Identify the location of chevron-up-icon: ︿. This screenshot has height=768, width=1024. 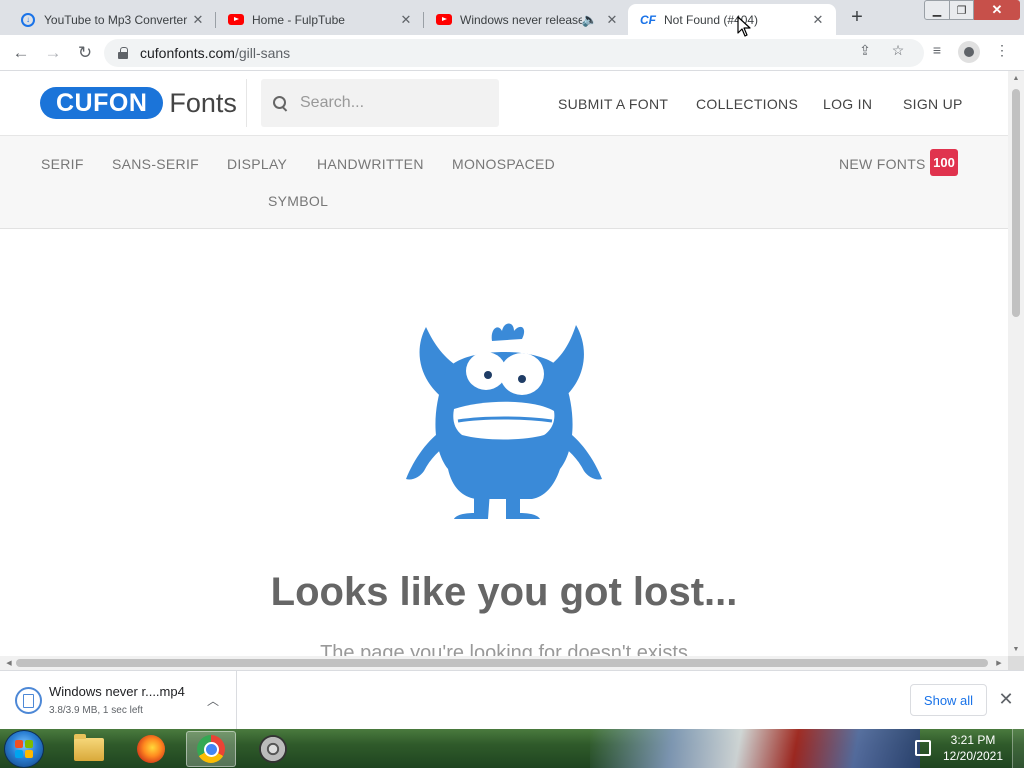
(213, 700).